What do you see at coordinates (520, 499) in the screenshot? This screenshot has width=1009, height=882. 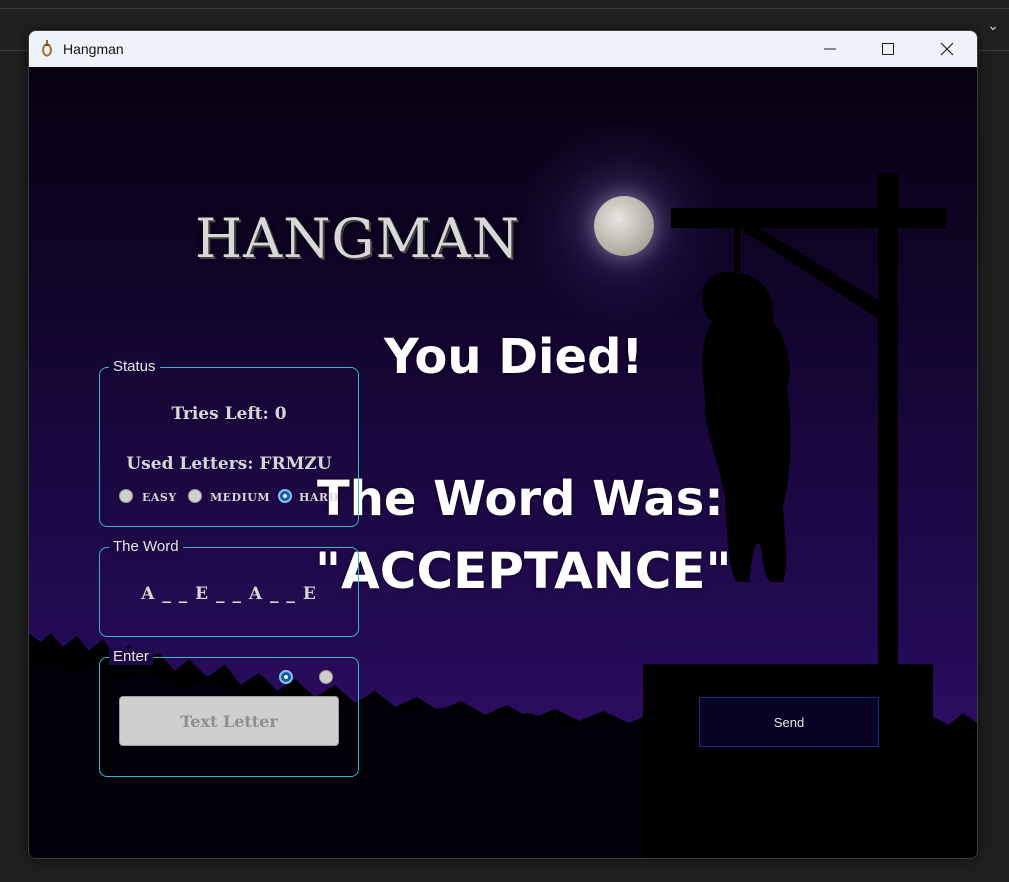 I see `word-reveal-label: The Word Was:` at bounding box center [520, 499].